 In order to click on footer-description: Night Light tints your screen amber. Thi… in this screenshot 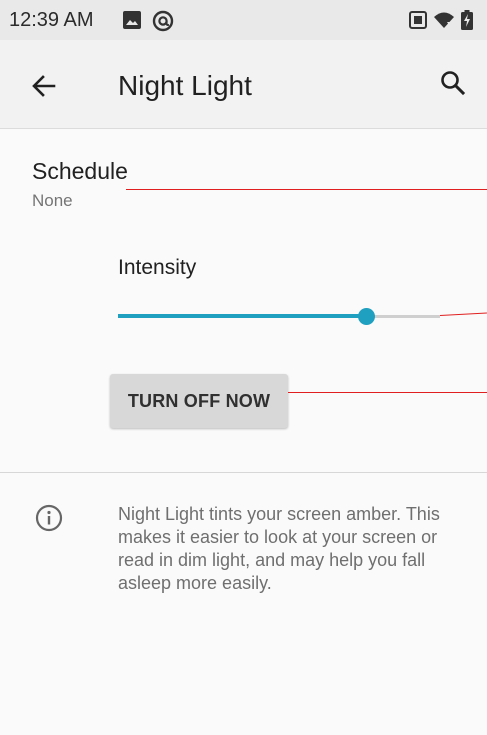, I will do `click(279, 548)`.